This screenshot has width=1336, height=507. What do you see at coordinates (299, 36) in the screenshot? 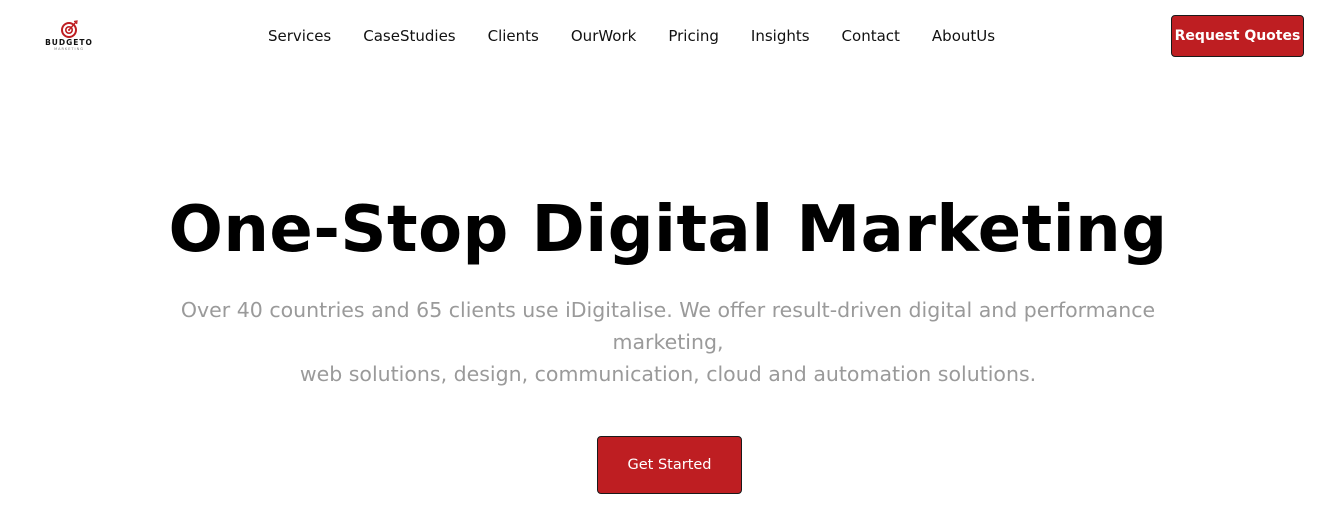
I see `nav-item-services: Services` at bounding box center [299, 36].